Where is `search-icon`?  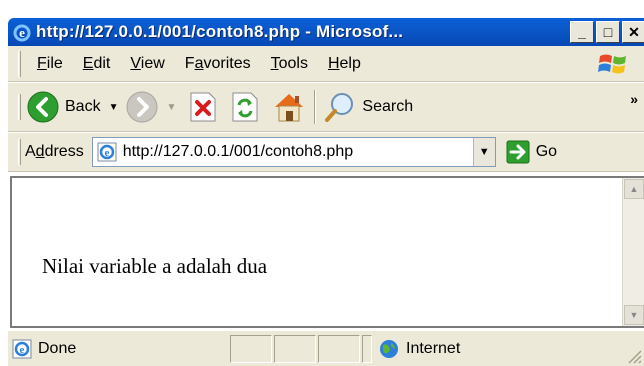 search-icon is located at coordinates (339, 107).